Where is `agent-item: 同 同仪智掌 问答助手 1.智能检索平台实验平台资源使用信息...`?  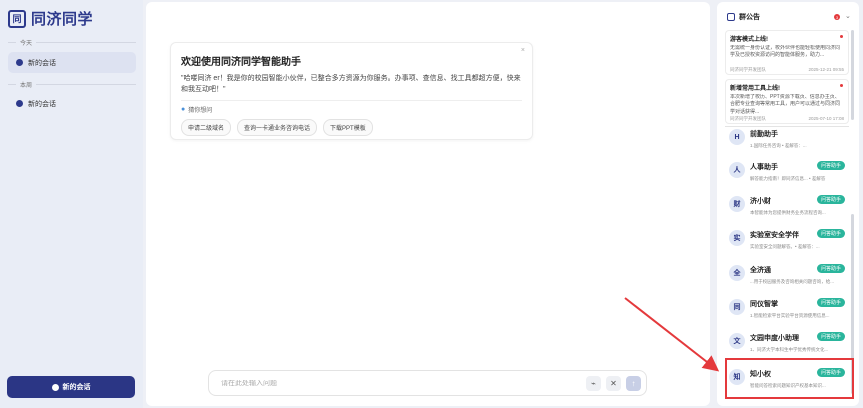
agent-item: 同 同仪智掌 问答助手 1.智能检索平台实验平台资源使用信息... is located at coordinates (787, 309).